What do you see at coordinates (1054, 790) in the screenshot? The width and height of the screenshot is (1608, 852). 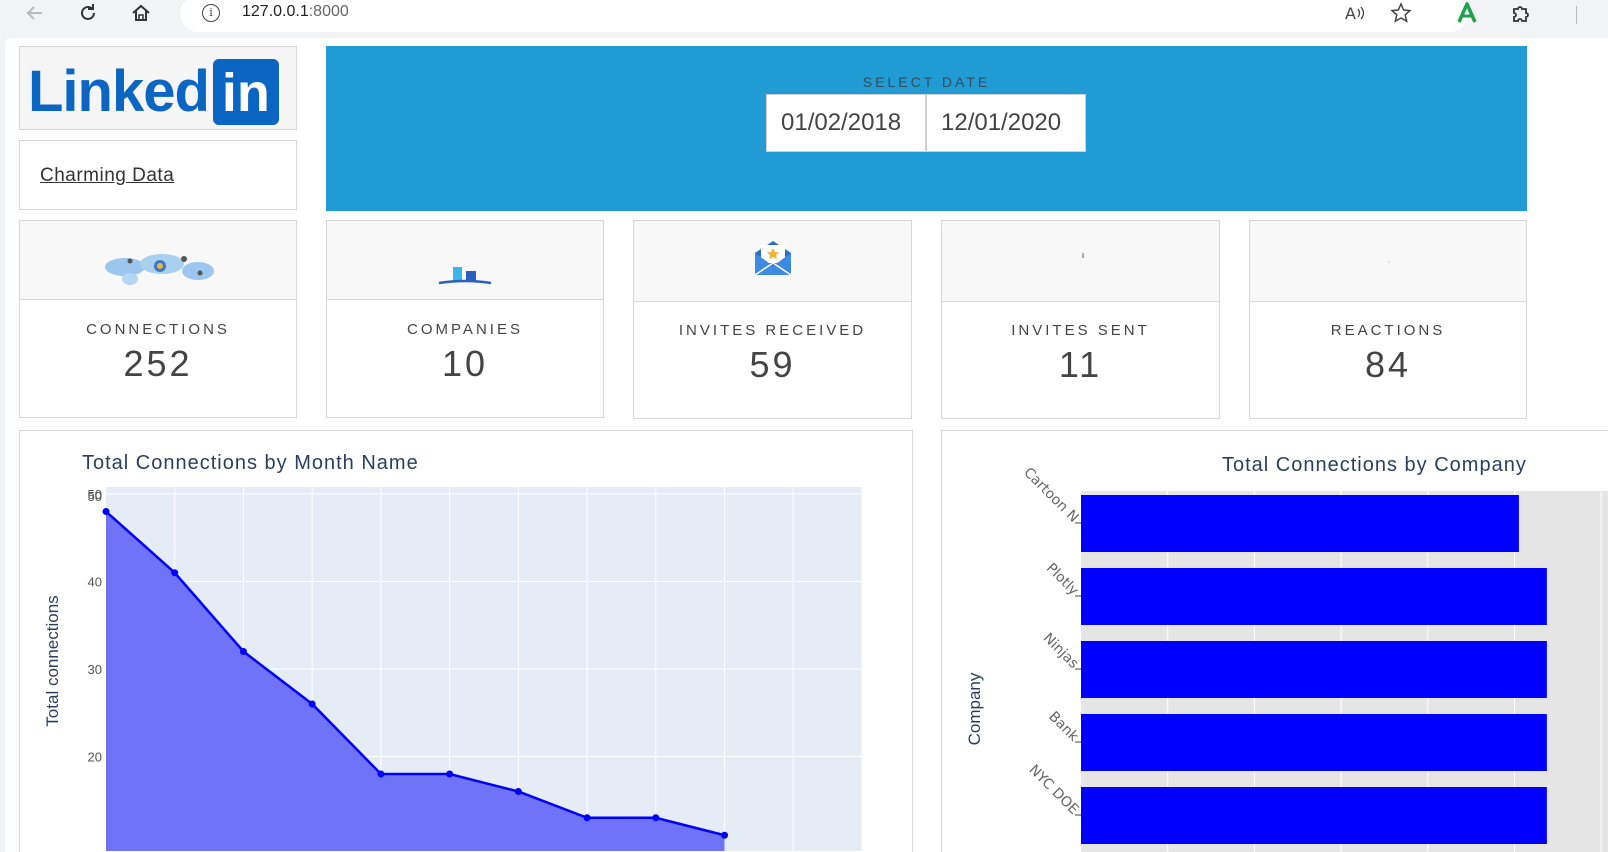 I see `category-label: NYC DOE` at bounding box center [1054, 790].